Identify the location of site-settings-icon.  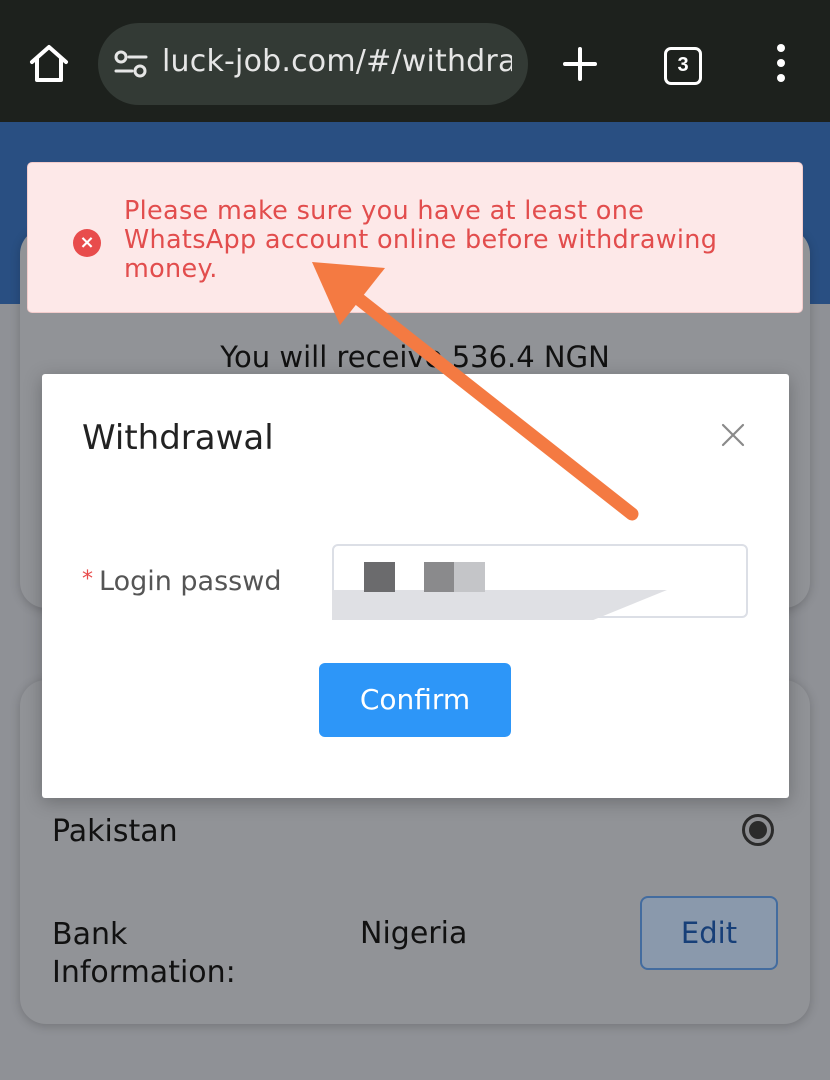
(131, 64).